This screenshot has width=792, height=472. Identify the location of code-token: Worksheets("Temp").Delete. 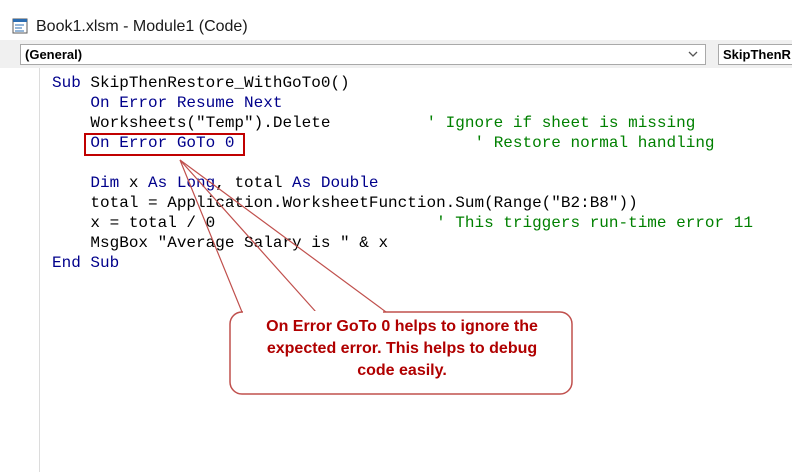
(239, 123).